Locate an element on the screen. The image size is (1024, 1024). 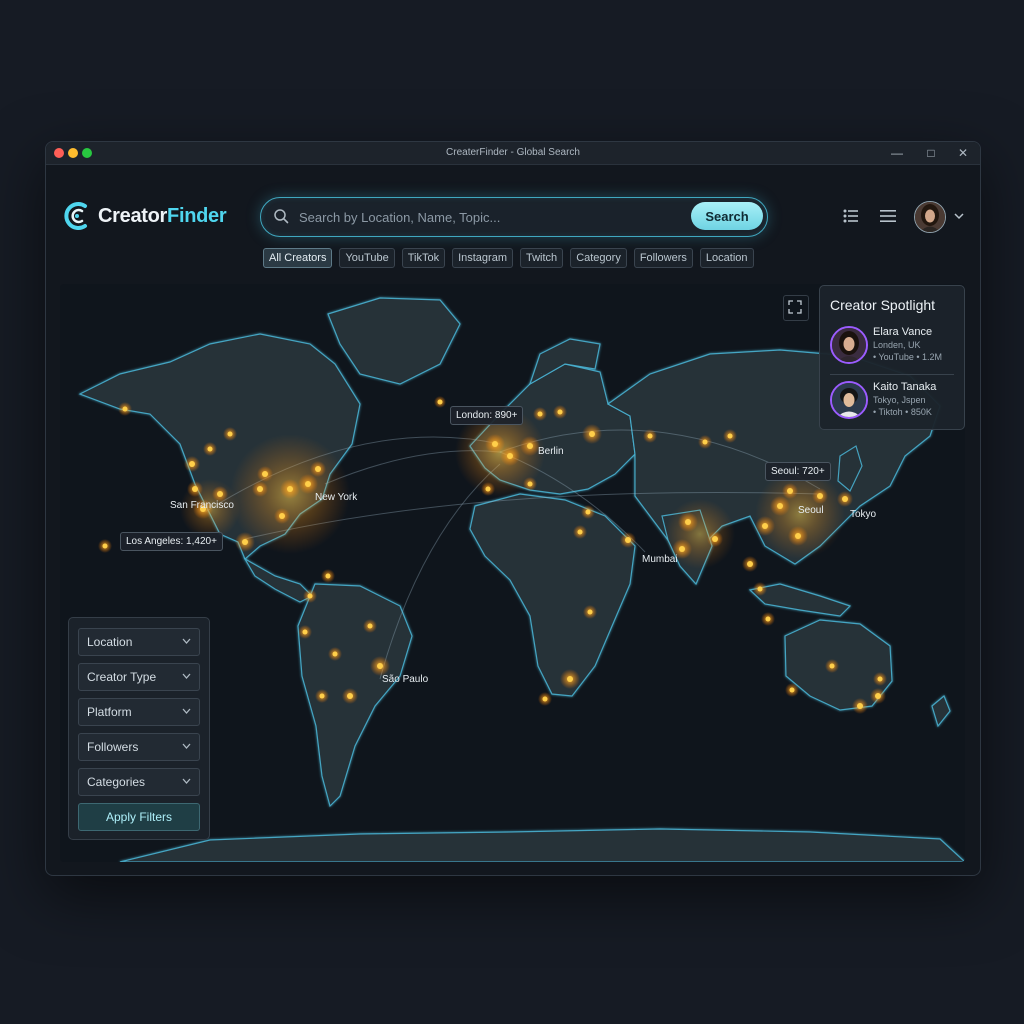
creator-avatar-icon is located at coordinates (849, 345).